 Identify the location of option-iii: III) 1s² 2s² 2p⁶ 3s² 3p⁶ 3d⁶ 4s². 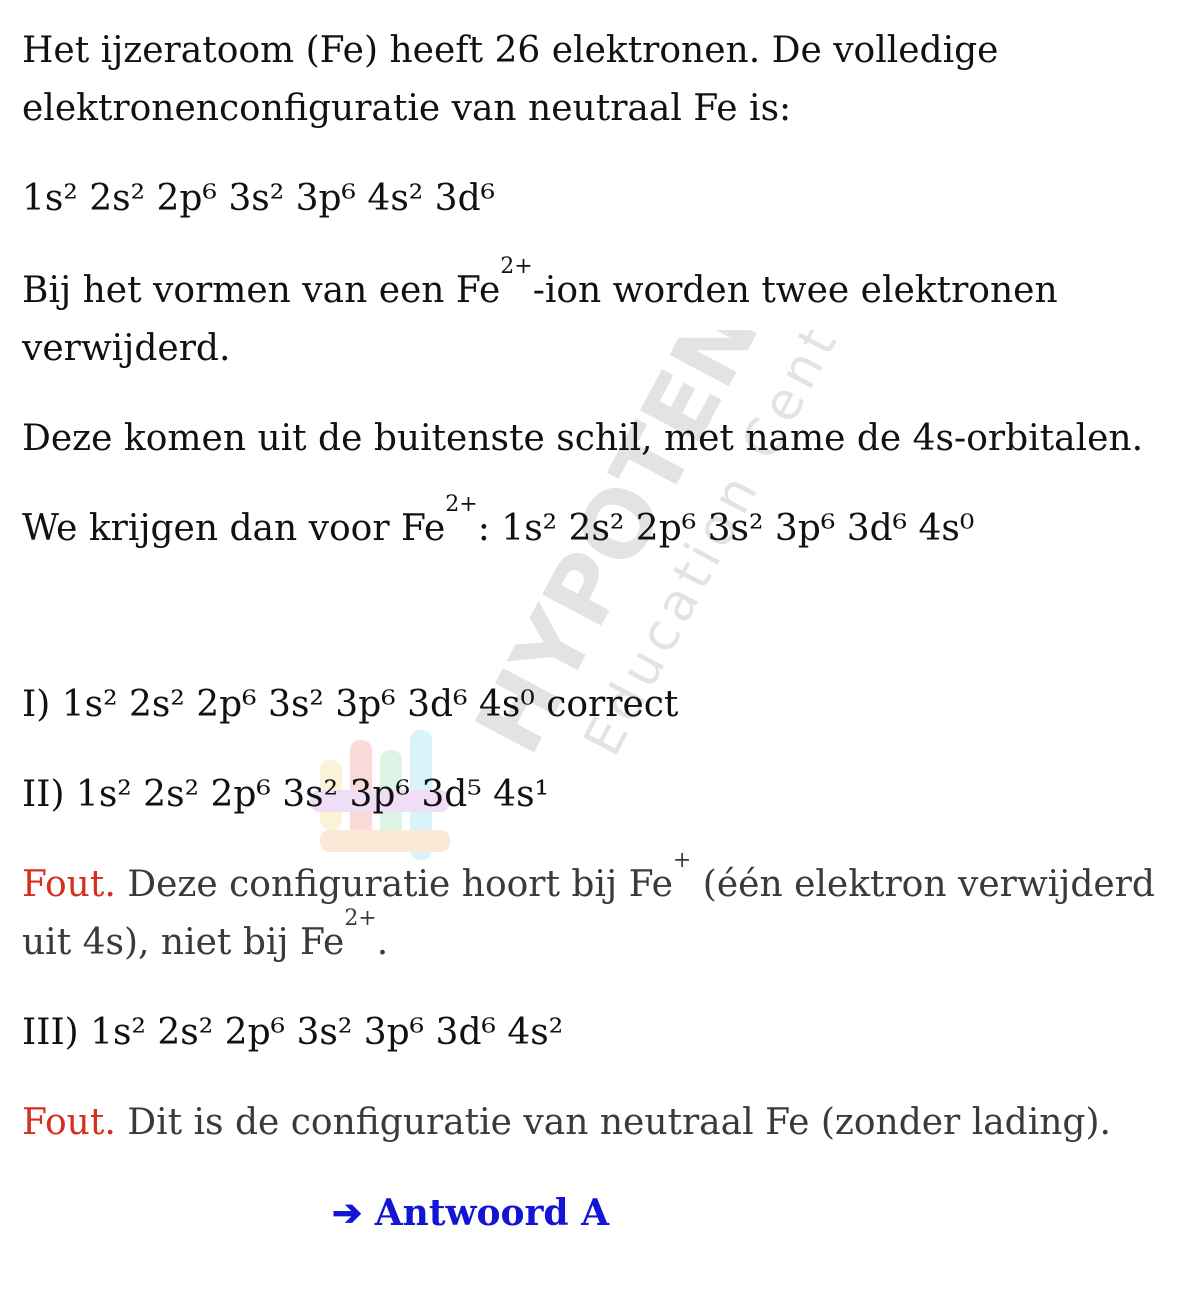
(293, 1032).